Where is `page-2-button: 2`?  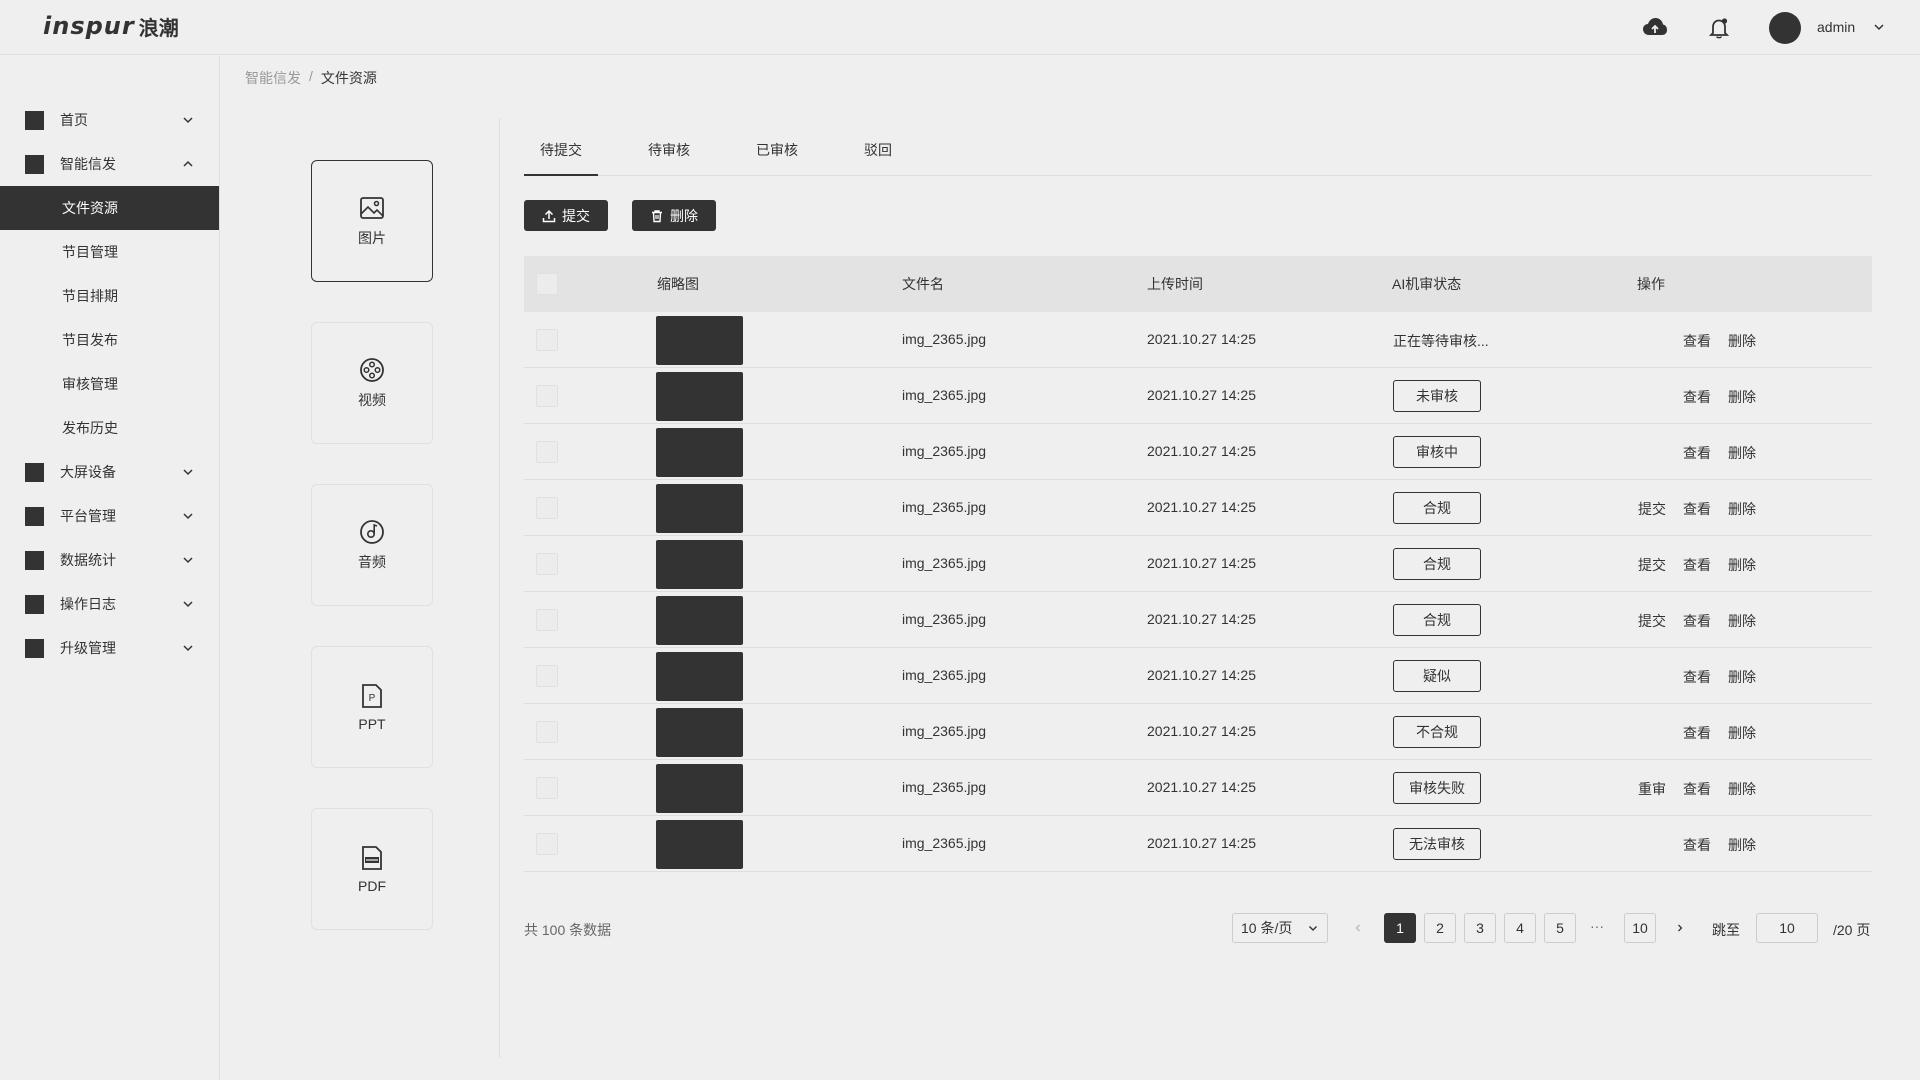 page-2-button: 2 is located at coordinates (1440, 928).